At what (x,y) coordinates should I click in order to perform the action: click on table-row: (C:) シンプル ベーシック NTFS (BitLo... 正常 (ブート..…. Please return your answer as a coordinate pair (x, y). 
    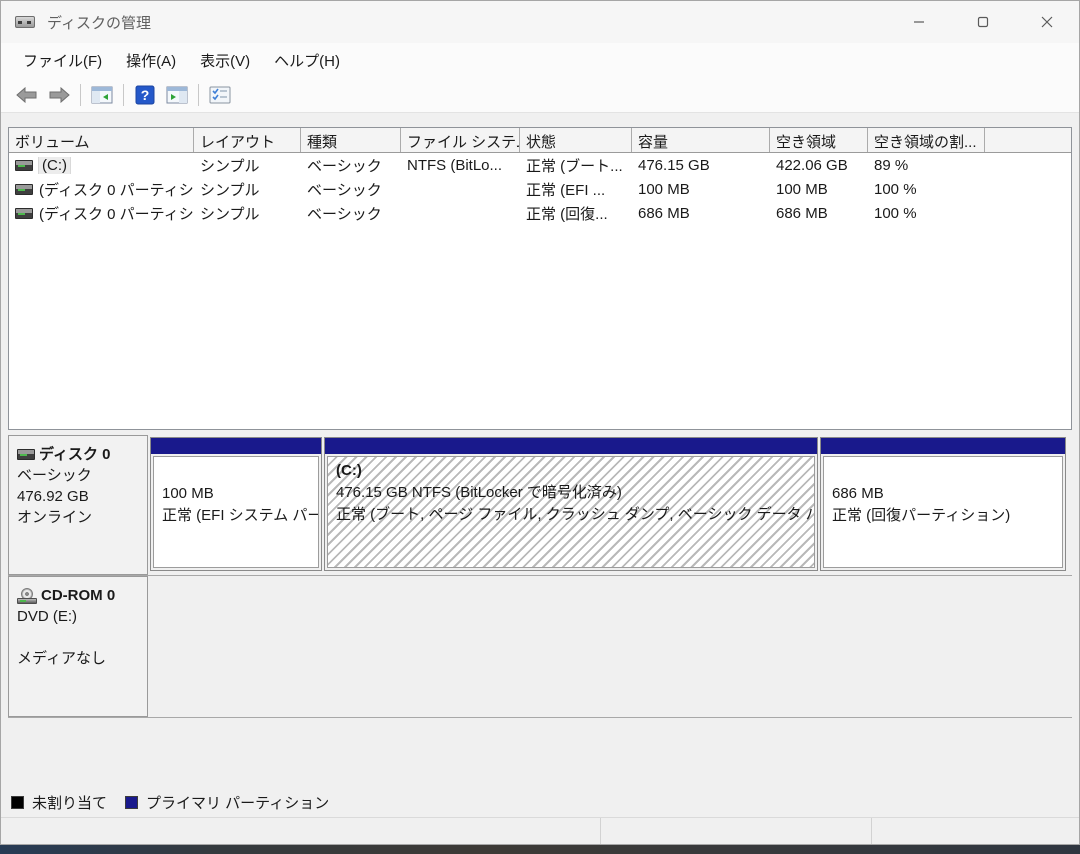
    Looking at the image, I should click on (540, 165).